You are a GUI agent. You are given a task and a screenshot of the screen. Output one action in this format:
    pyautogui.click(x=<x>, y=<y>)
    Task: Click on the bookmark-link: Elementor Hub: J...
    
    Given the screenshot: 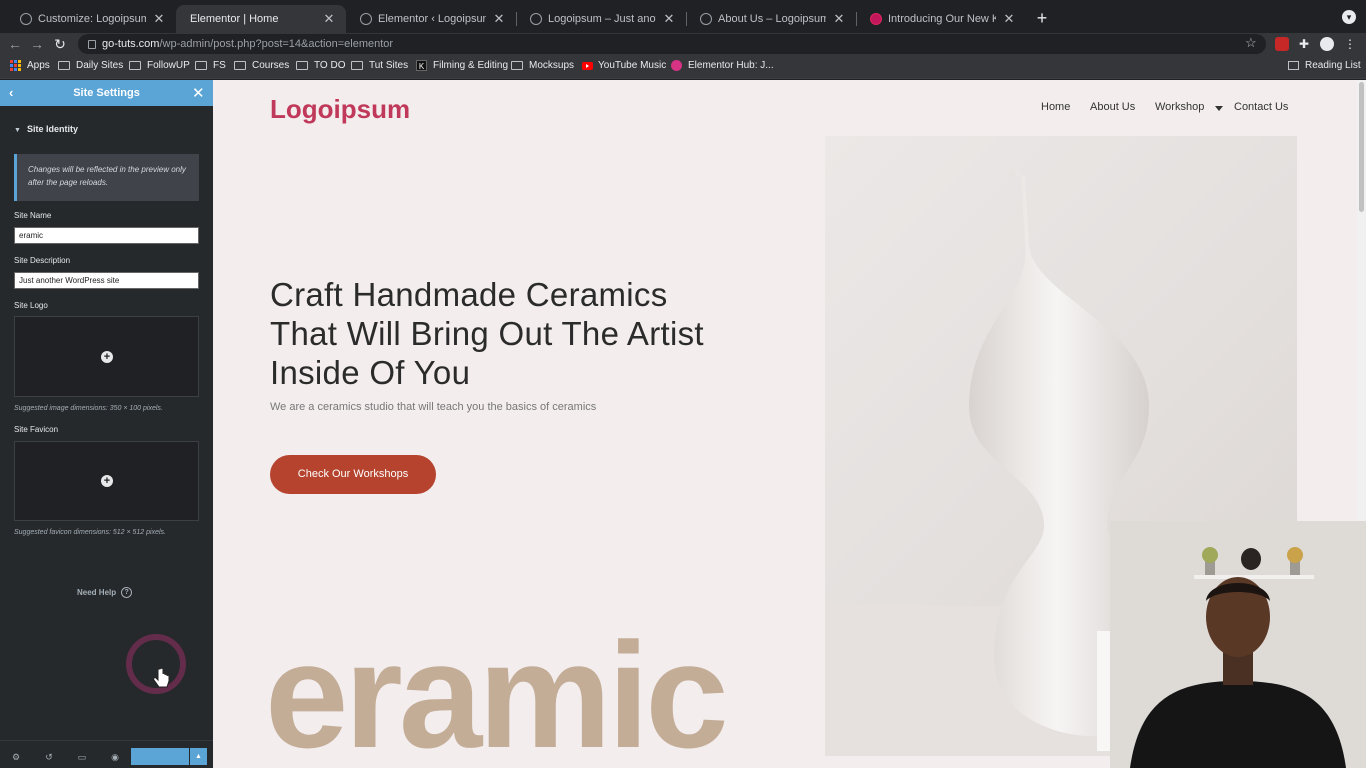 What is the action you would take?
    pyautogui.click(x=722, y=65)
    